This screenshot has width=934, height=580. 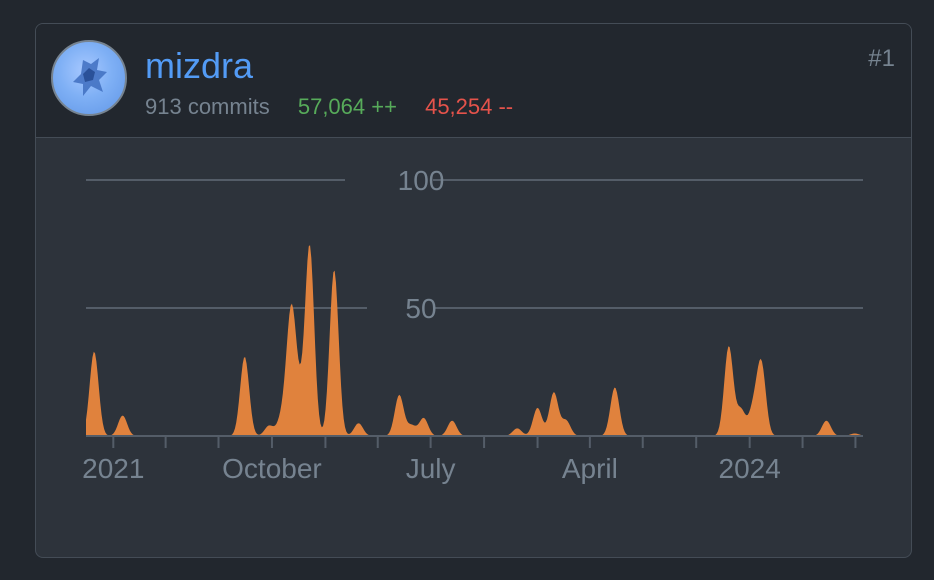 What do you see at coordinates (590, 468) in the screenshot?
I see `x-tick-label: April` at bounding box center [590, 468].